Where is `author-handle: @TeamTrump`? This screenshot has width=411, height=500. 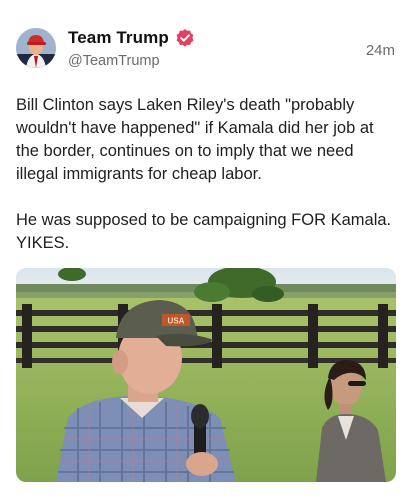
author-handle: @TeamTrump is located at coordinates (114, 61).